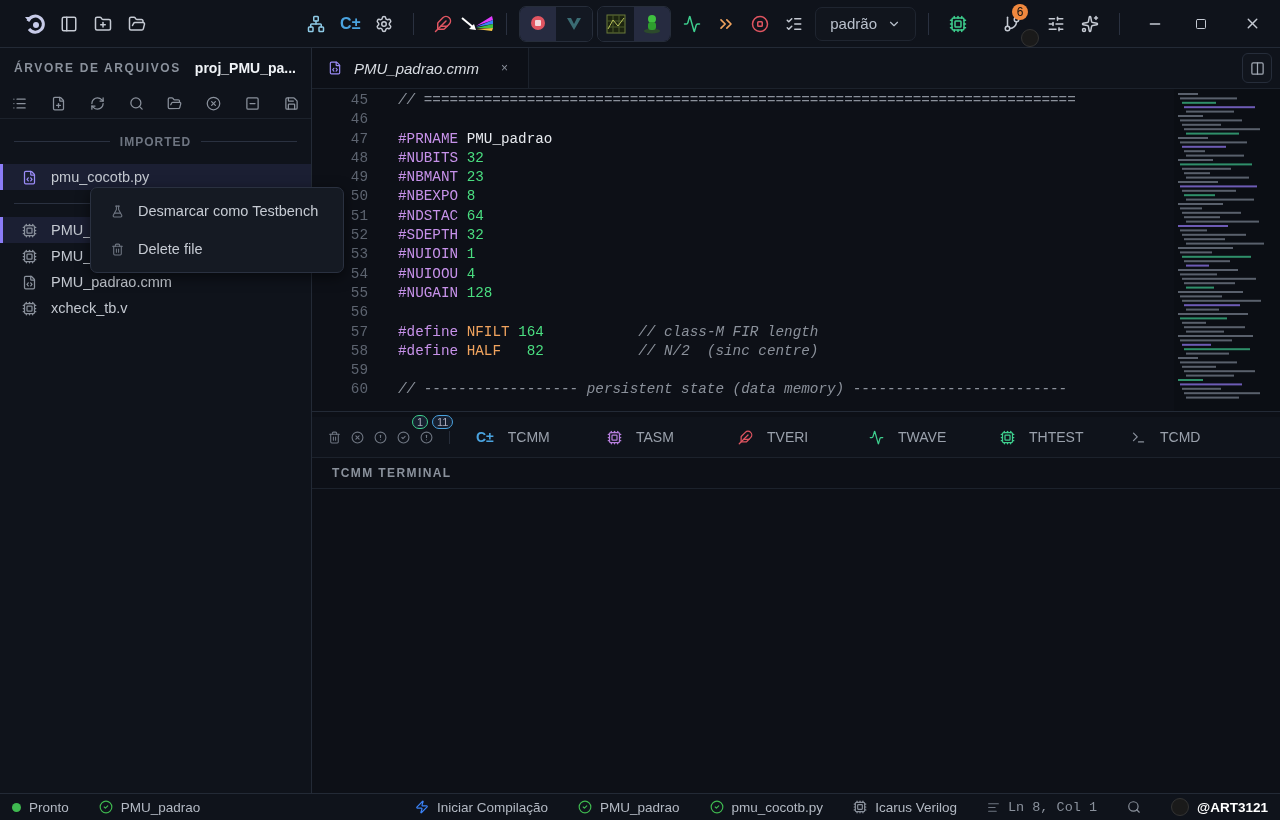 This screenshot has width=1280, height=820. What do you see at coordinates (441, 158) in the screenshot?
I see `code-line: #NUBITS 32` at bounding box center [441, 158].